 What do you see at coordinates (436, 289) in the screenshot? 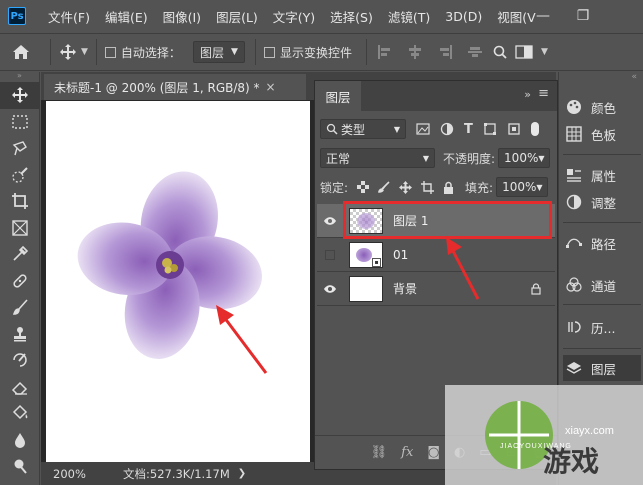
I see `layer-row-background: 背景` at bounding box center [436, 289].